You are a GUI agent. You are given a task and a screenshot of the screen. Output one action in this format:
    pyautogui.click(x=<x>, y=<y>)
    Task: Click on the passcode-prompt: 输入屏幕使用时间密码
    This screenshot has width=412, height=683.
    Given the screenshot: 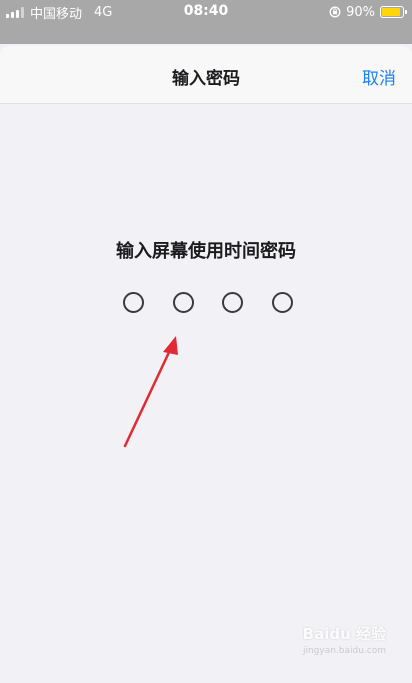 What is the action you would take?
    pyautogui.click(x=206, y=251)
    